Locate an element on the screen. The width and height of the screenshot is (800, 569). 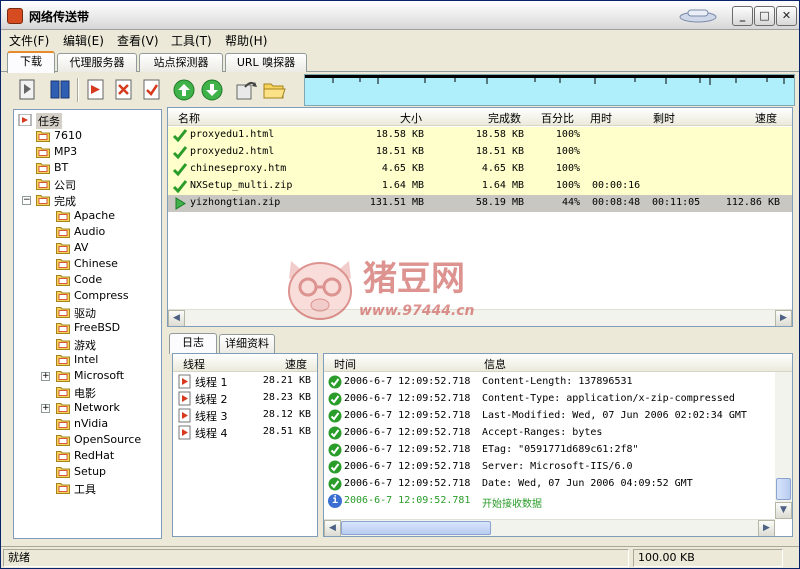
log-vscroll: ▼ is located at coordinates (783, 445).